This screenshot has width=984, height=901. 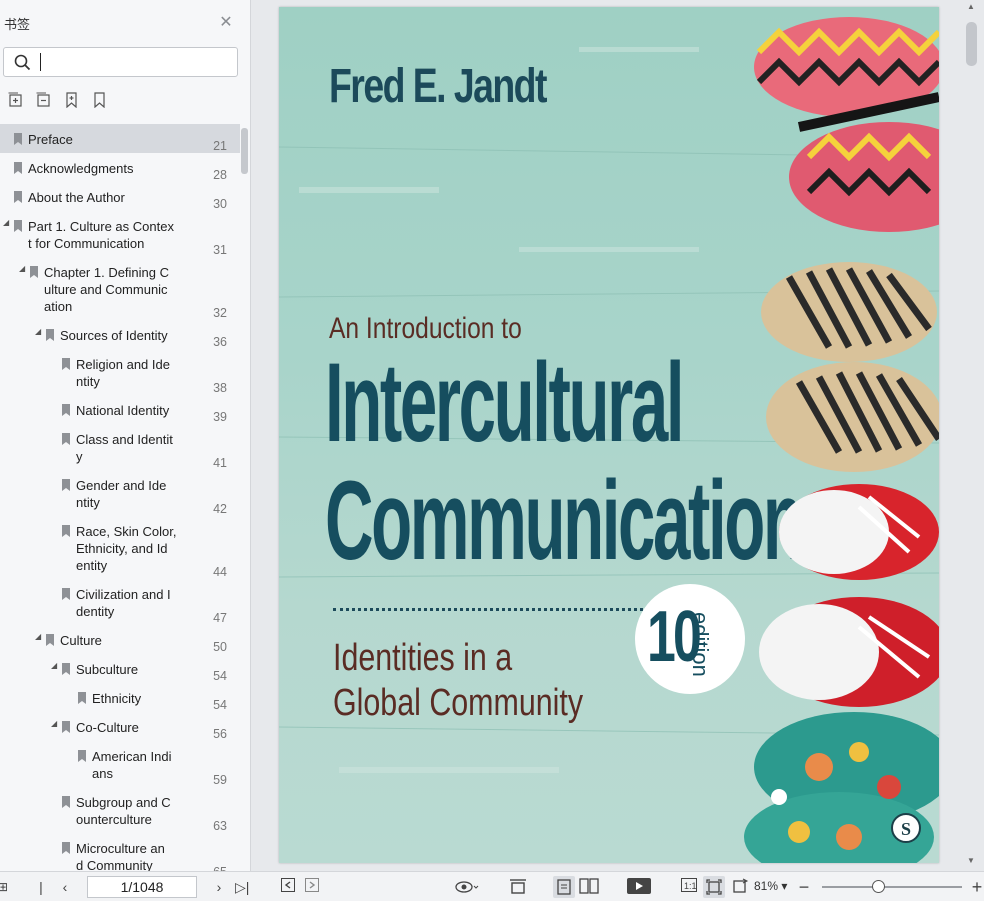 What do you see at coordinates (971, 44) in the screenshot?
I see `document-scroll-thumb` at bounding box center [971, 44].